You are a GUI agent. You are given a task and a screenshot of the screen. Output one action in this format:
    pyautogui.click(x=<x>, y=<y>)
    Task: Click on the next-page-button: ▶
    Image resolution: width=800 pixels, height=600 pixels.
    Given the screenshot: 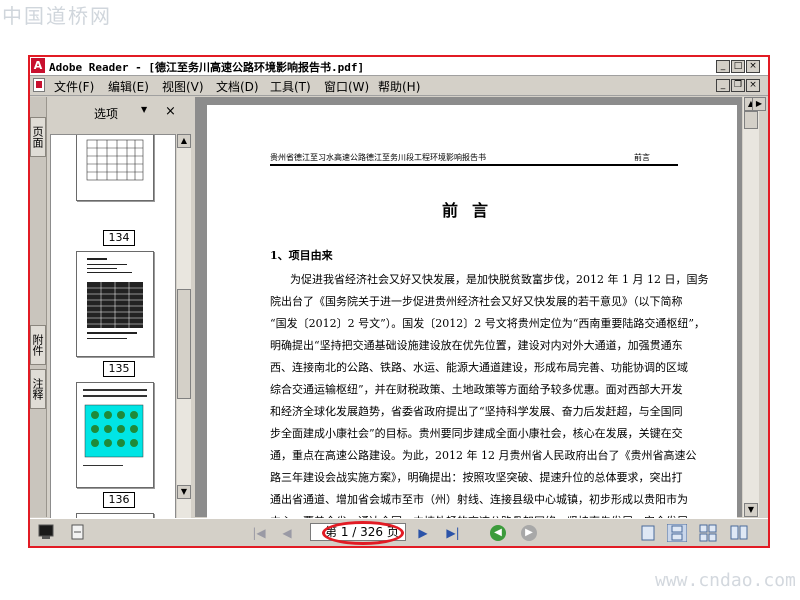 What is the action you would take?
    pyautogui.click(x=423, y=533)
    